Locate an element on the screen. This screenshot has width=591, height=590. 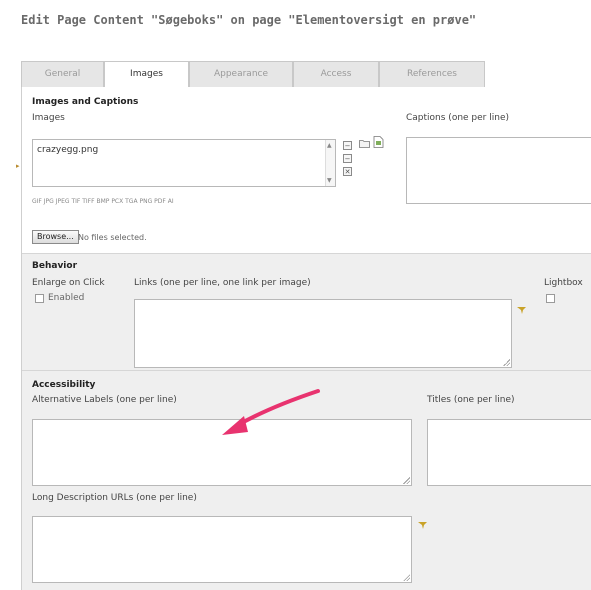
tab-label: General is located at coordinates (62, 74).